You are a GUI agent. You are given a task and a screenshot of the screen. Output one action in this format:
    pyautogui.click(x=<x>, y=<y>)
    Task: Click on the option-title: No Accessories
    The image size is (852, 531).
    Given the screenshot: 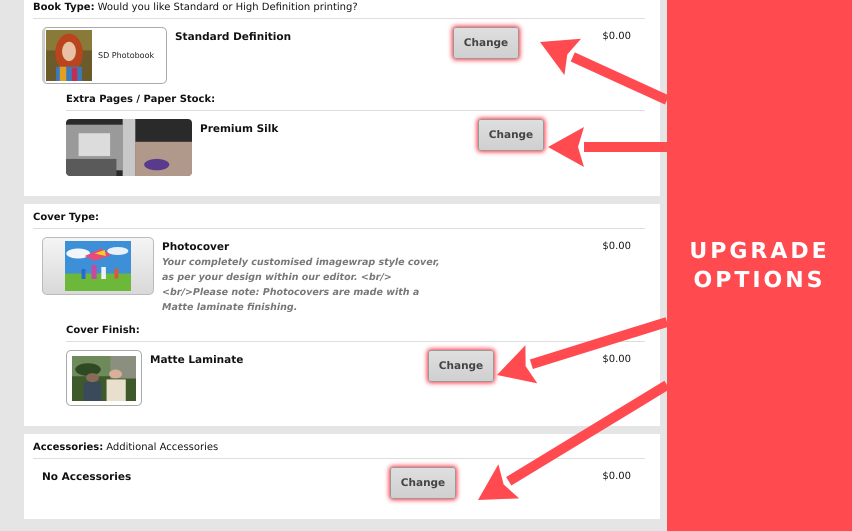 What is the action you would take?
    pyautogui.click(x=87, y=477)
    